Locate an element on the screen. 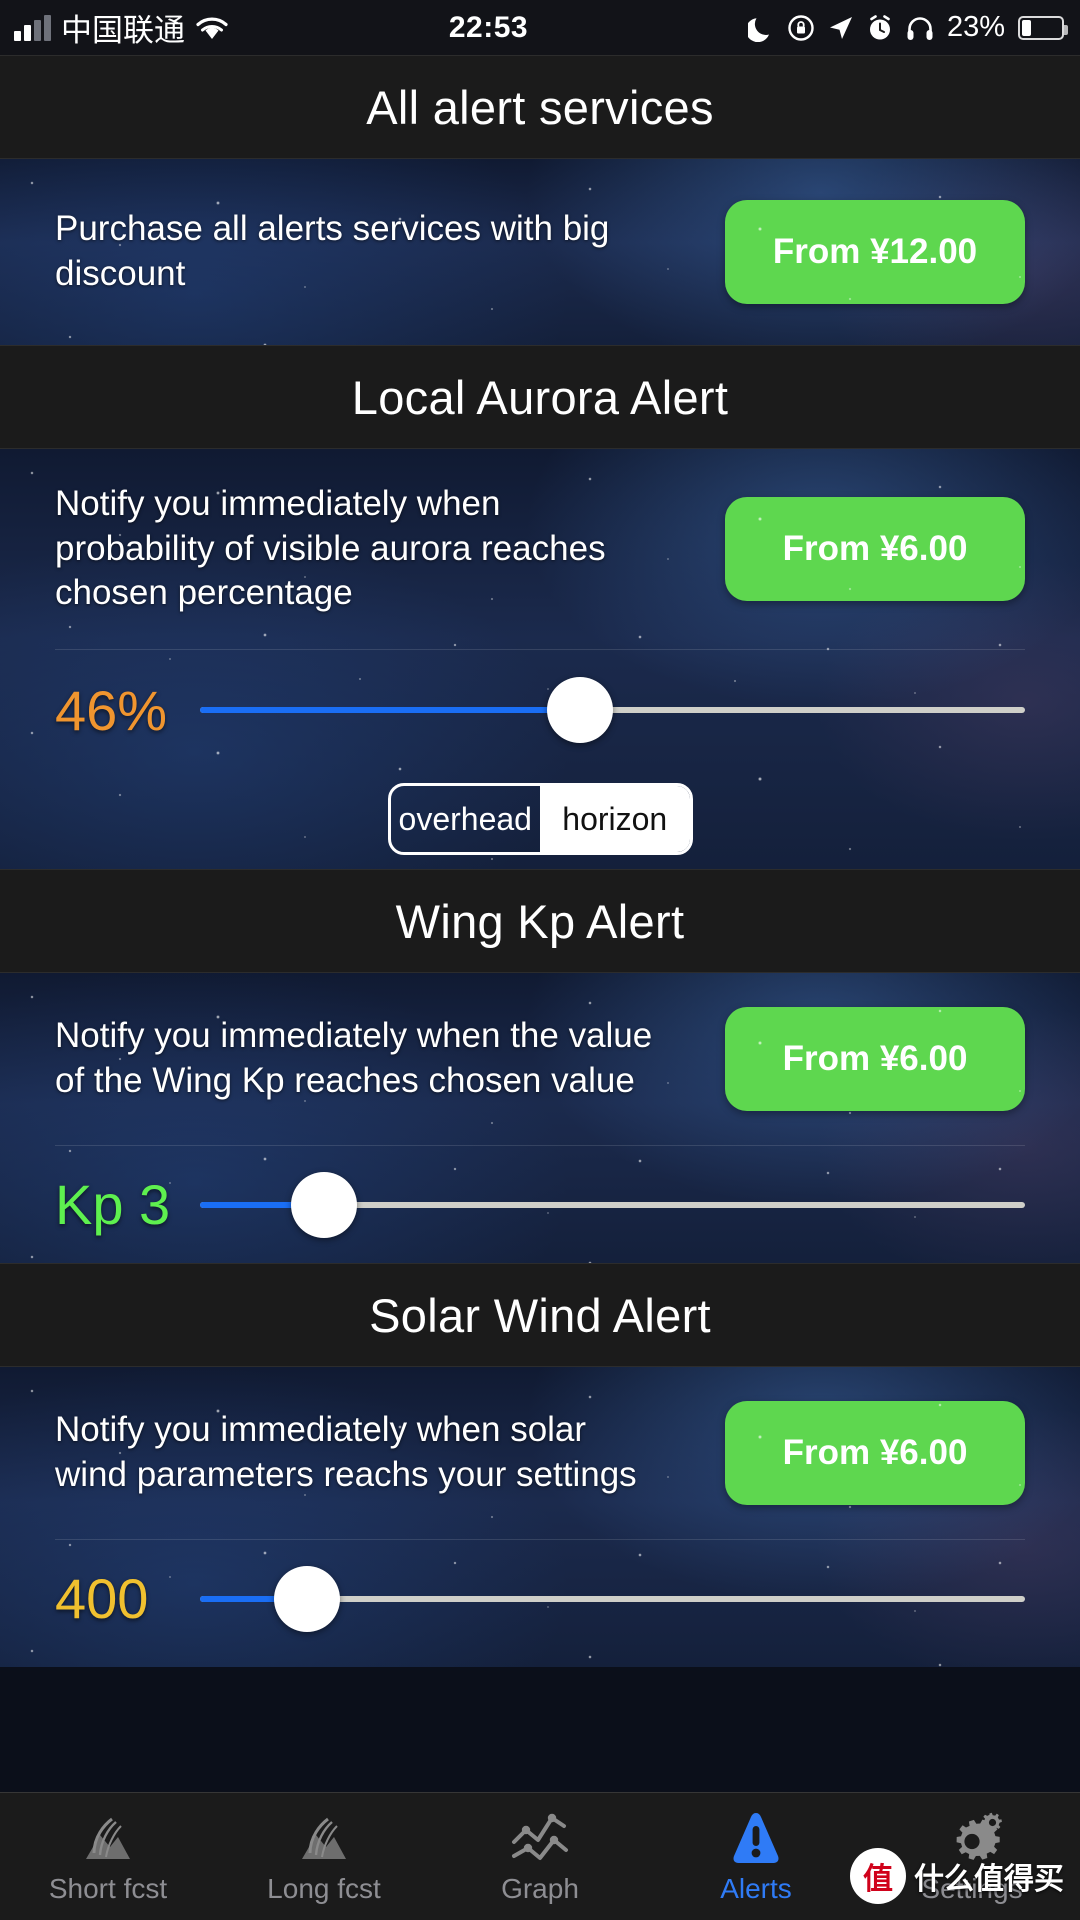 The width and height of the screenshot is (1080, 1920). tab-label: Alerts is located at coordinates (756, 1888).